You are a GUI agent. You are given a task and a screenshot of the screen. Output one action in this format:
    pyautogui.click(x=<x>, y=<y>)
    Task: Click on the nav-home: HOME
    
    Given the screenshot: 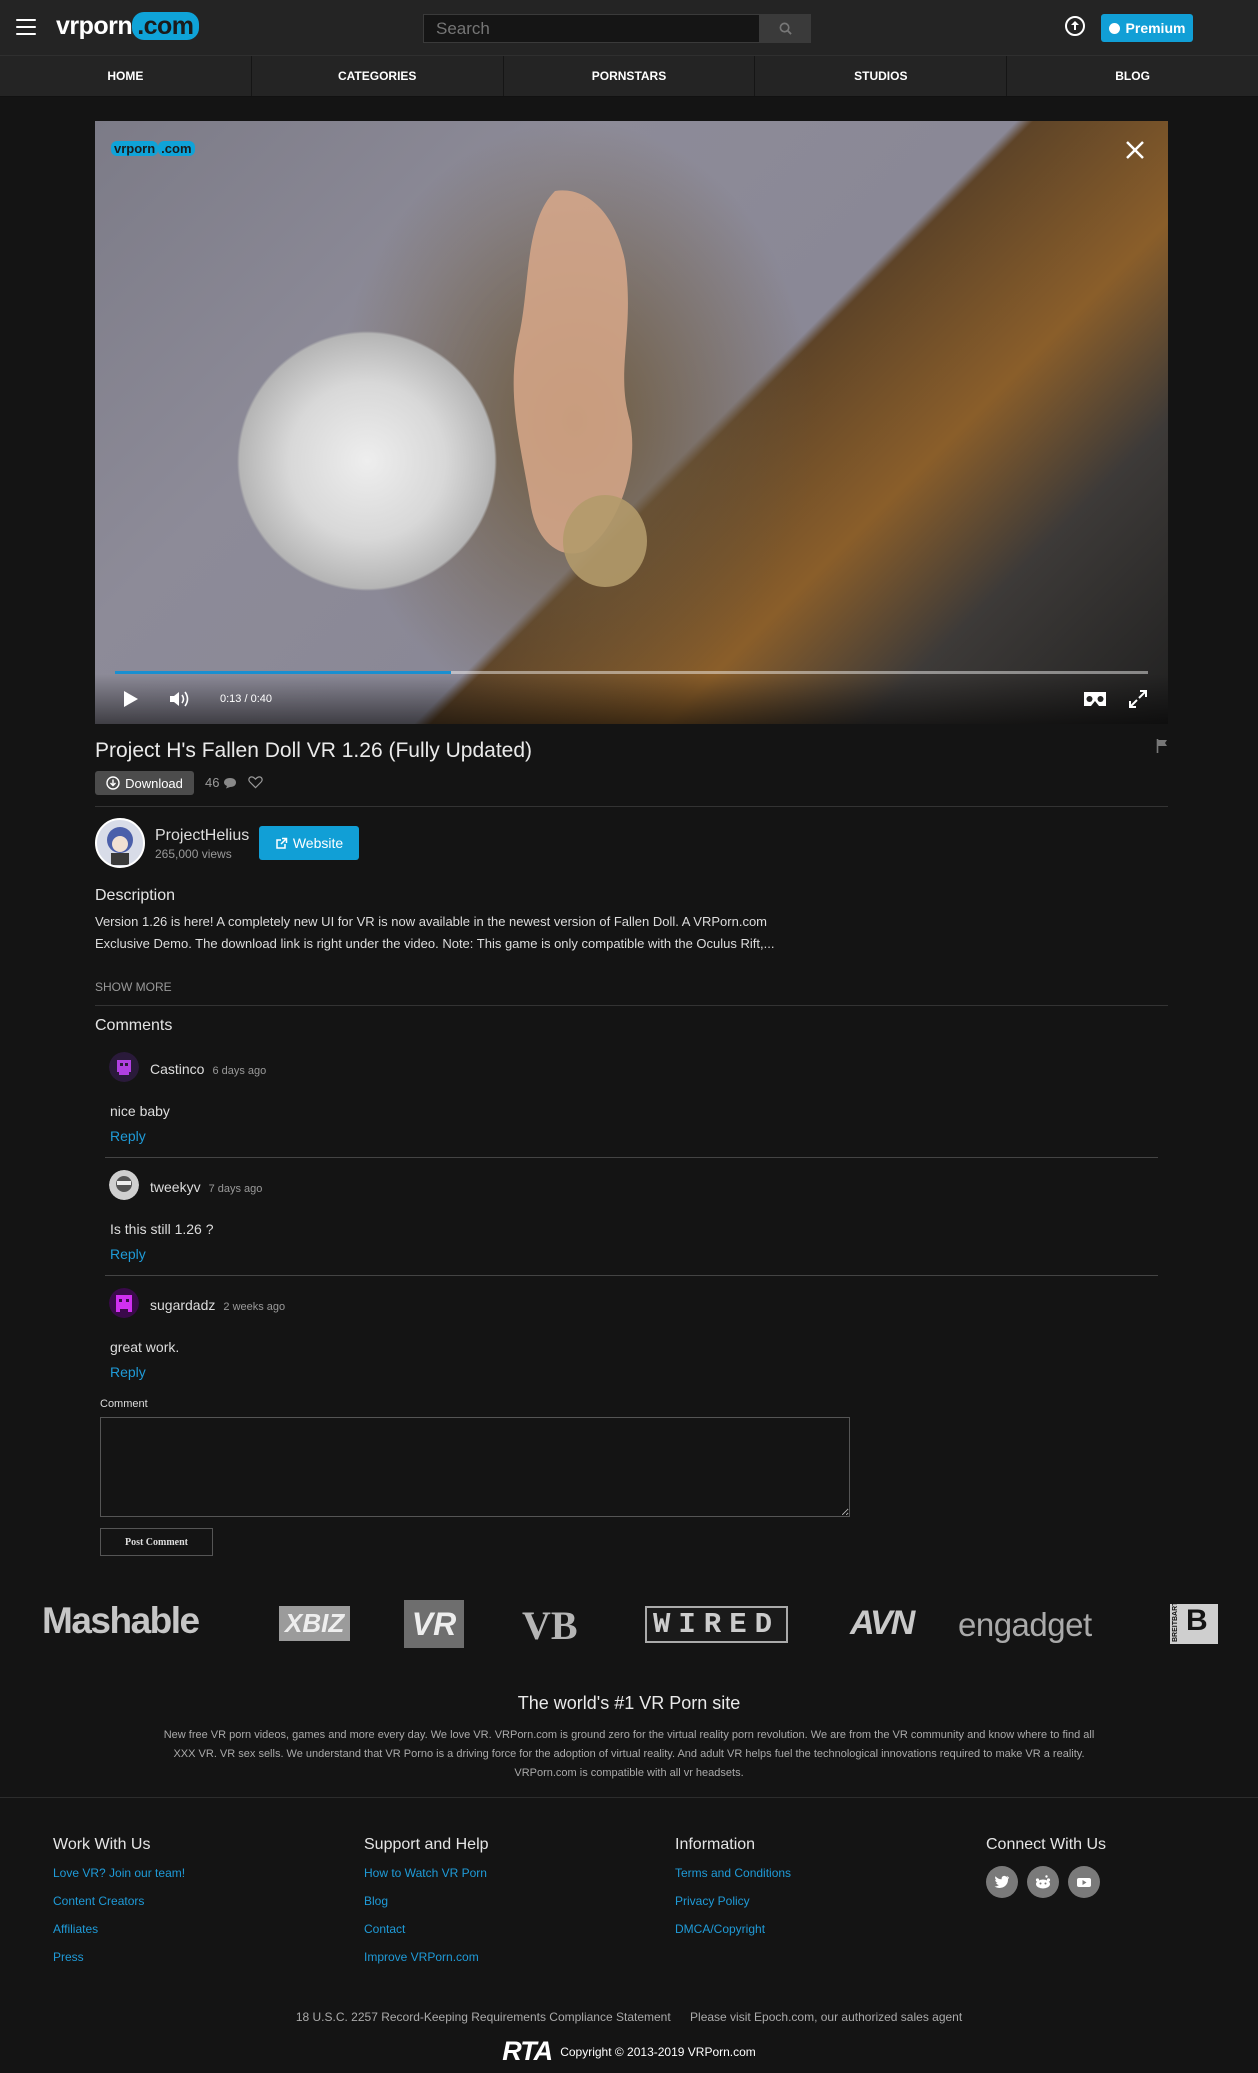 What is the action you would take?
    pyautogui.click(x=126, y=76)
    